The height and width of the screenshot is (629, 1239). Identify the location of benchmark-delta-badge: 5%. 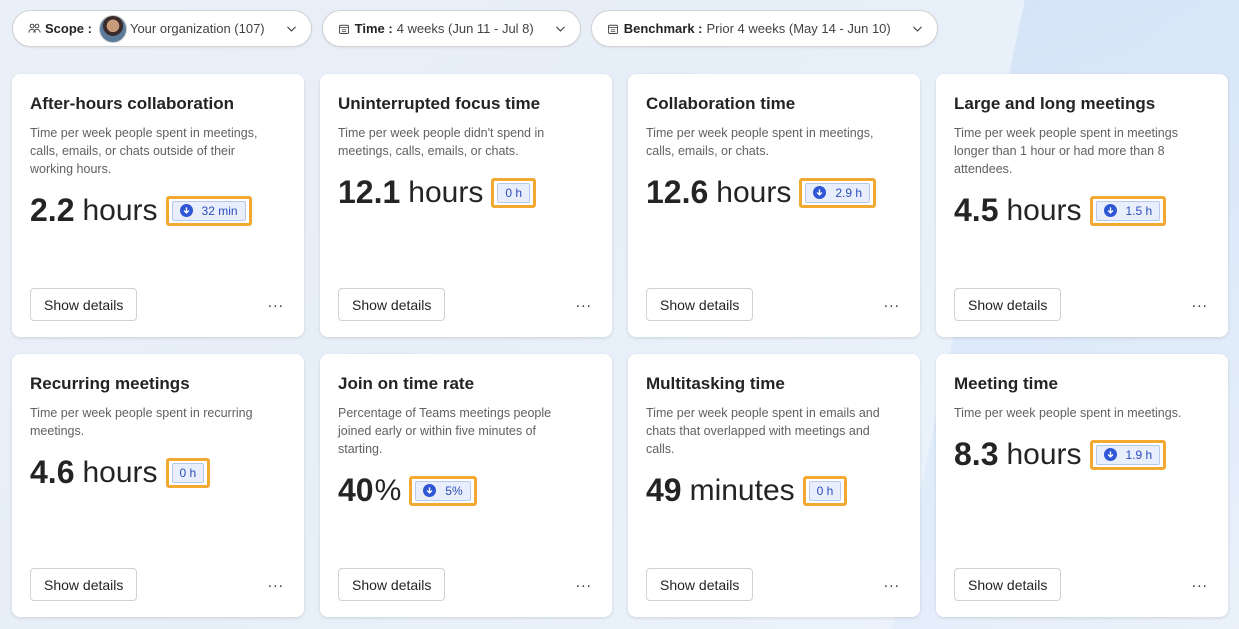
(443, 490).